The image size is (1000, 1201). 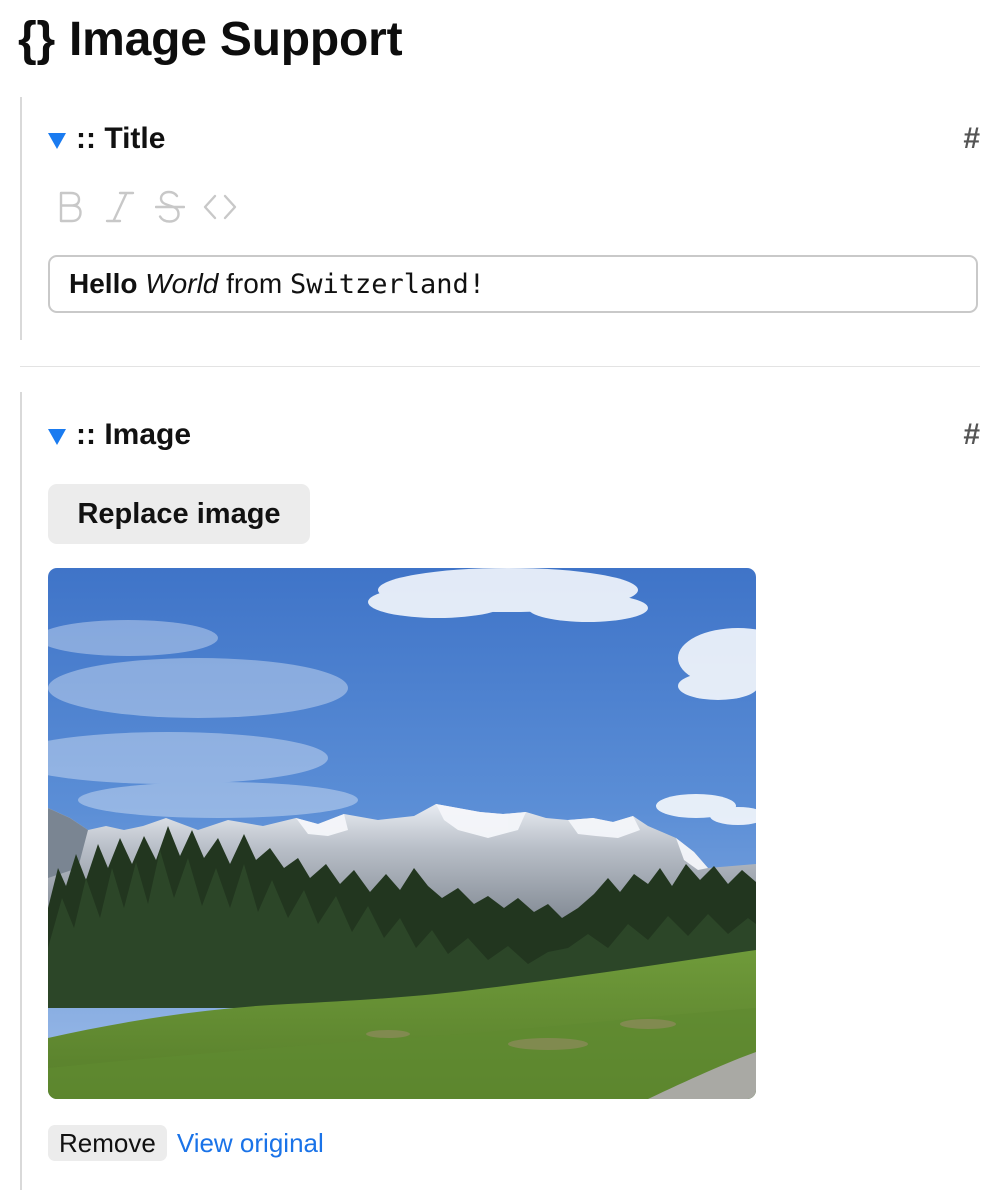 I want to click on bold-text: Hello, so click(x=103, y=283).